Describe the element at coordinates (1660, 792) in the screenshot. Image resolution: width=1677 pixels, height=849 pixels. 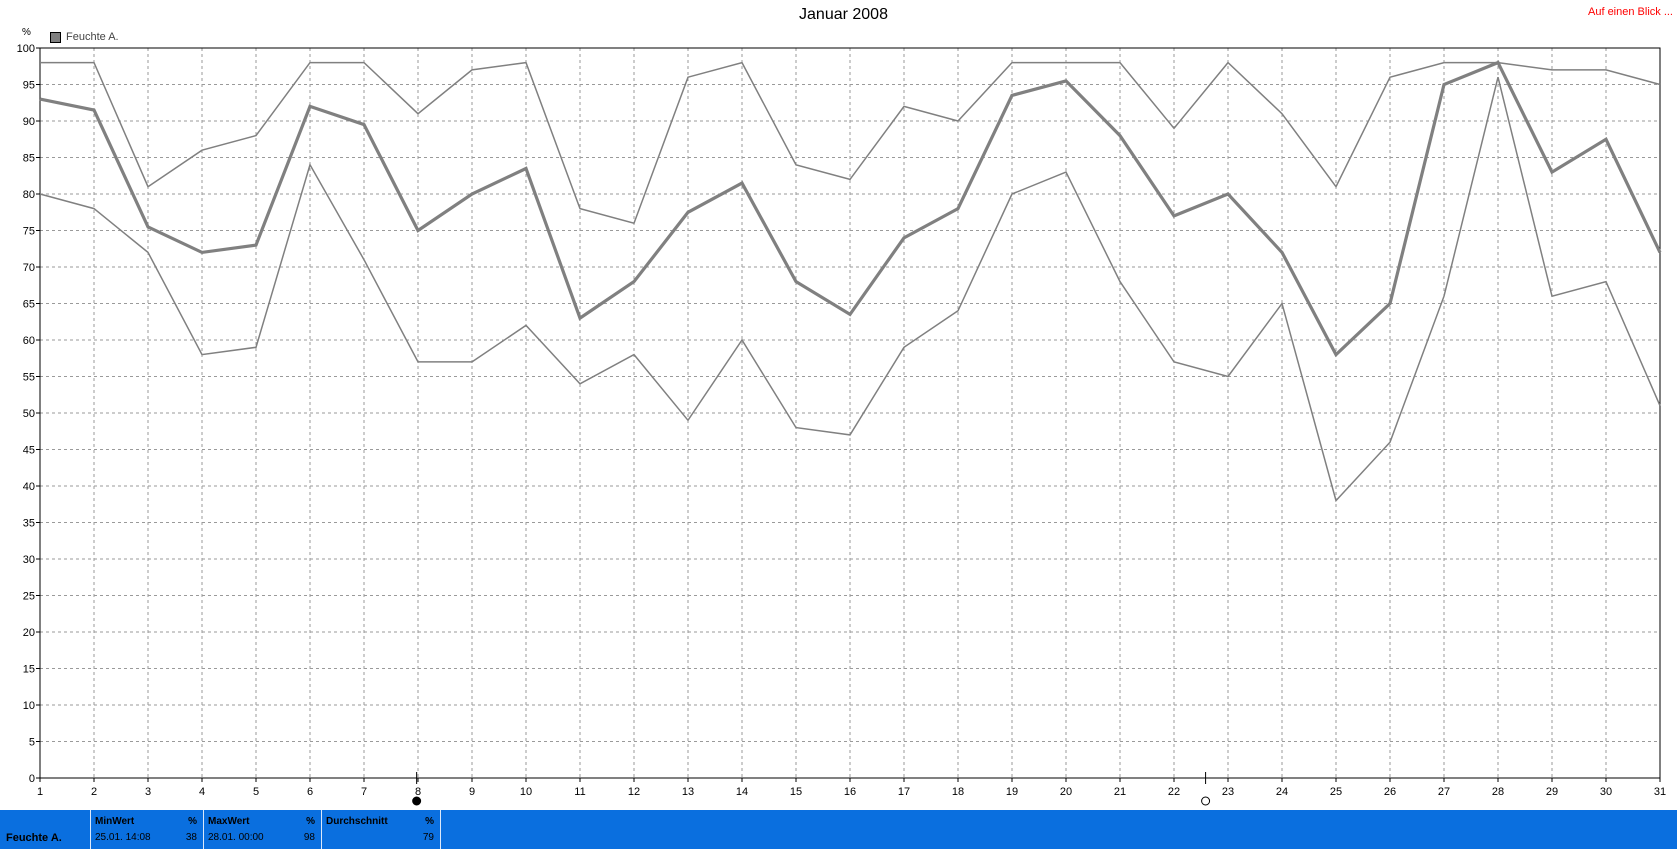
I see `x-tick-label: 31` at that location.